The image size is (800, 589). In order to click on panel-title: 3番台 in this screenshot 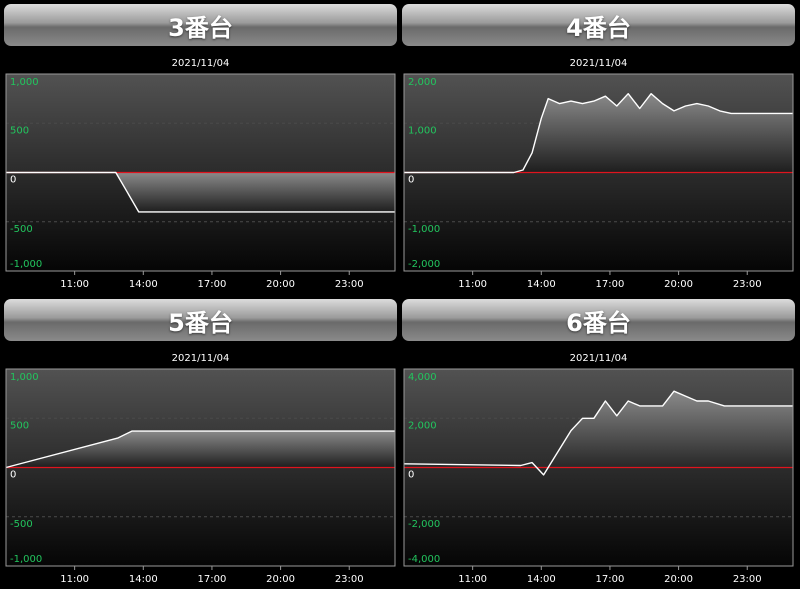, I will do `click(200, 25)`.